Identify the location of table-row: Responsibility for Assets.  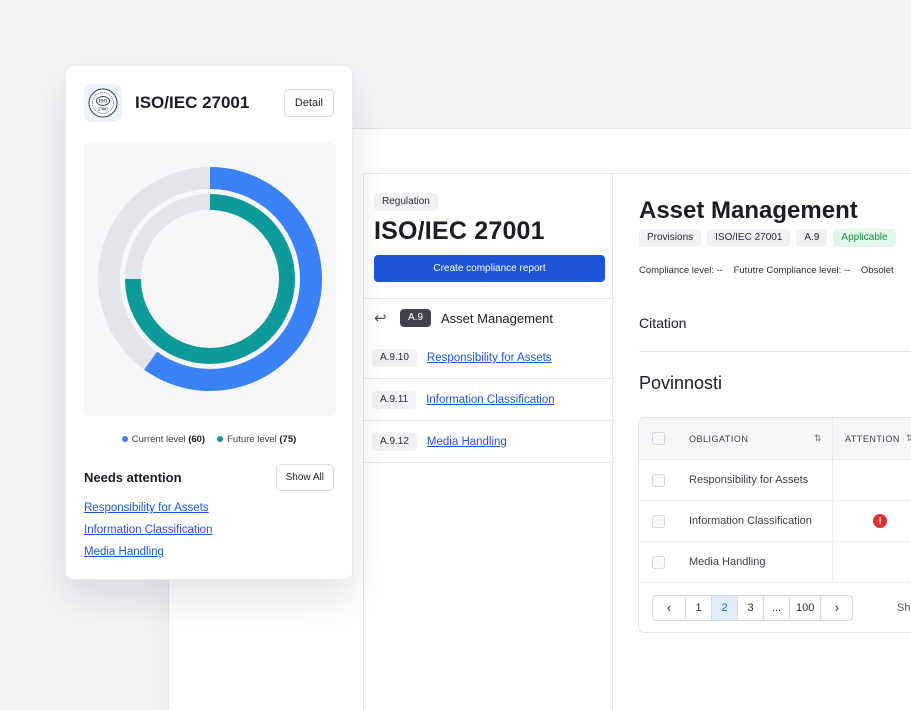
(775, 479).